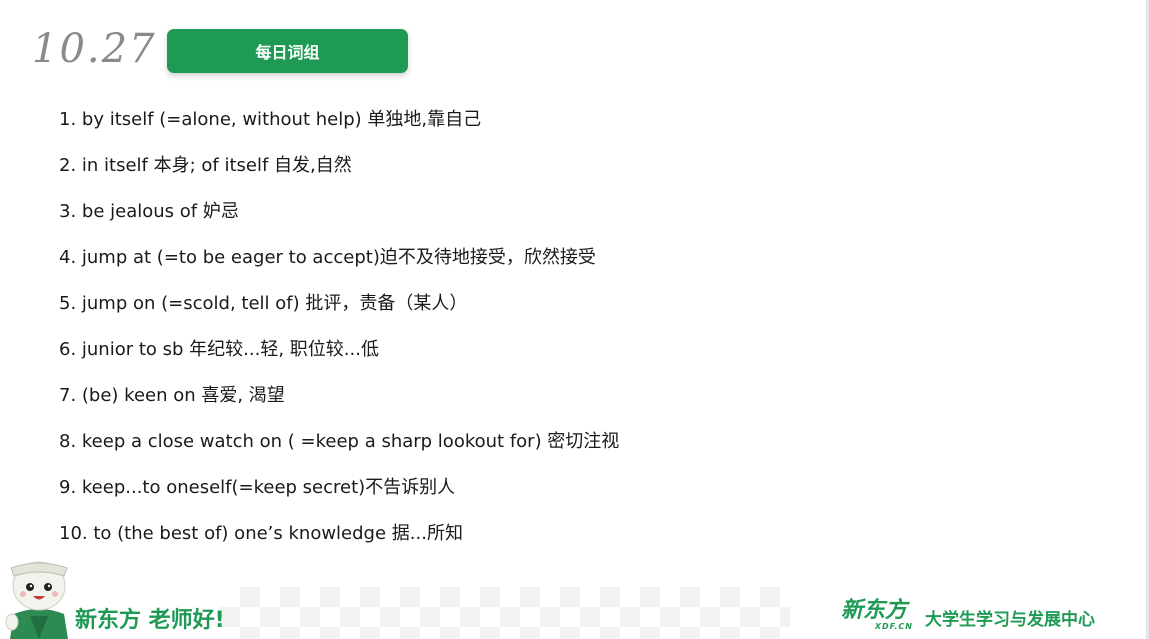 The image size is (1149, 639). I want to click on phrase-item: 5. jump on (=scold, tell of) 批评，责备（某人）, so click(263, 303).